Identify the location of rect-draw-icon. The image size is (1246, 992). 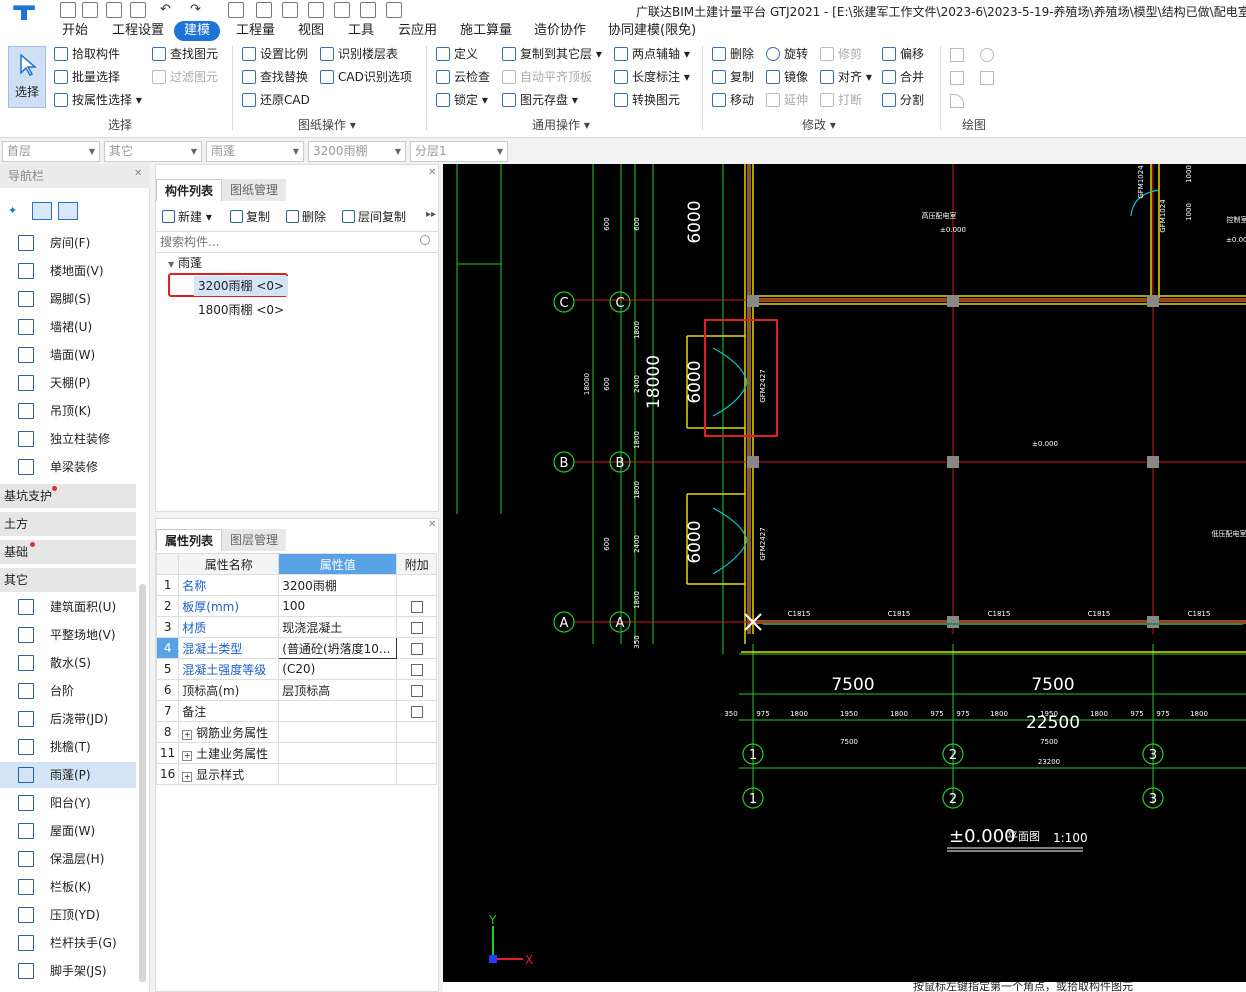
(987, 78).